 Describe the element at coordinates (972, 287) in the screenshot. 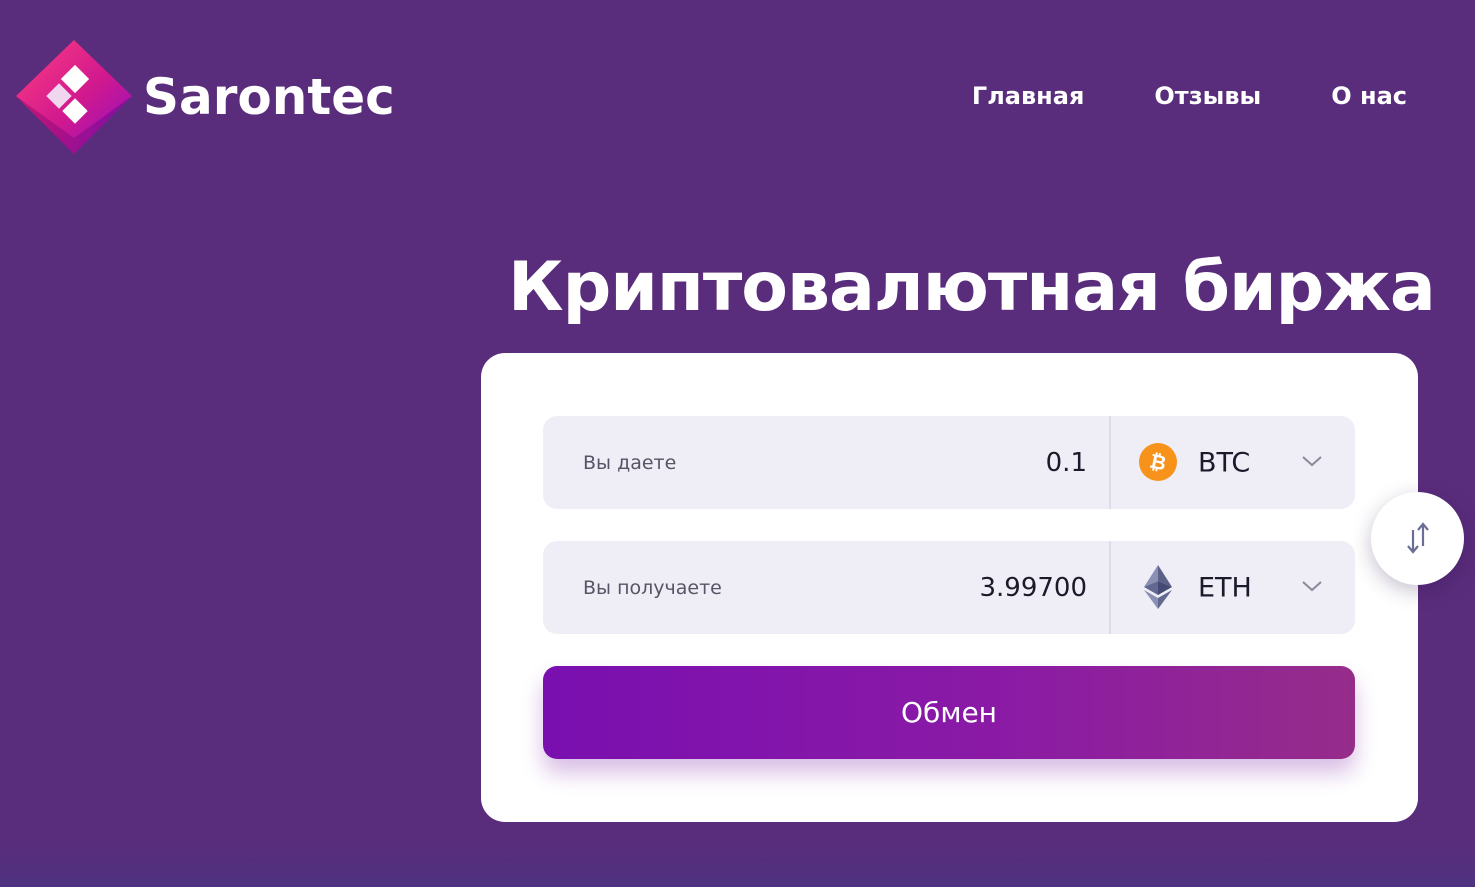

I see `page-title: Криптовалютная биржа` at that location.